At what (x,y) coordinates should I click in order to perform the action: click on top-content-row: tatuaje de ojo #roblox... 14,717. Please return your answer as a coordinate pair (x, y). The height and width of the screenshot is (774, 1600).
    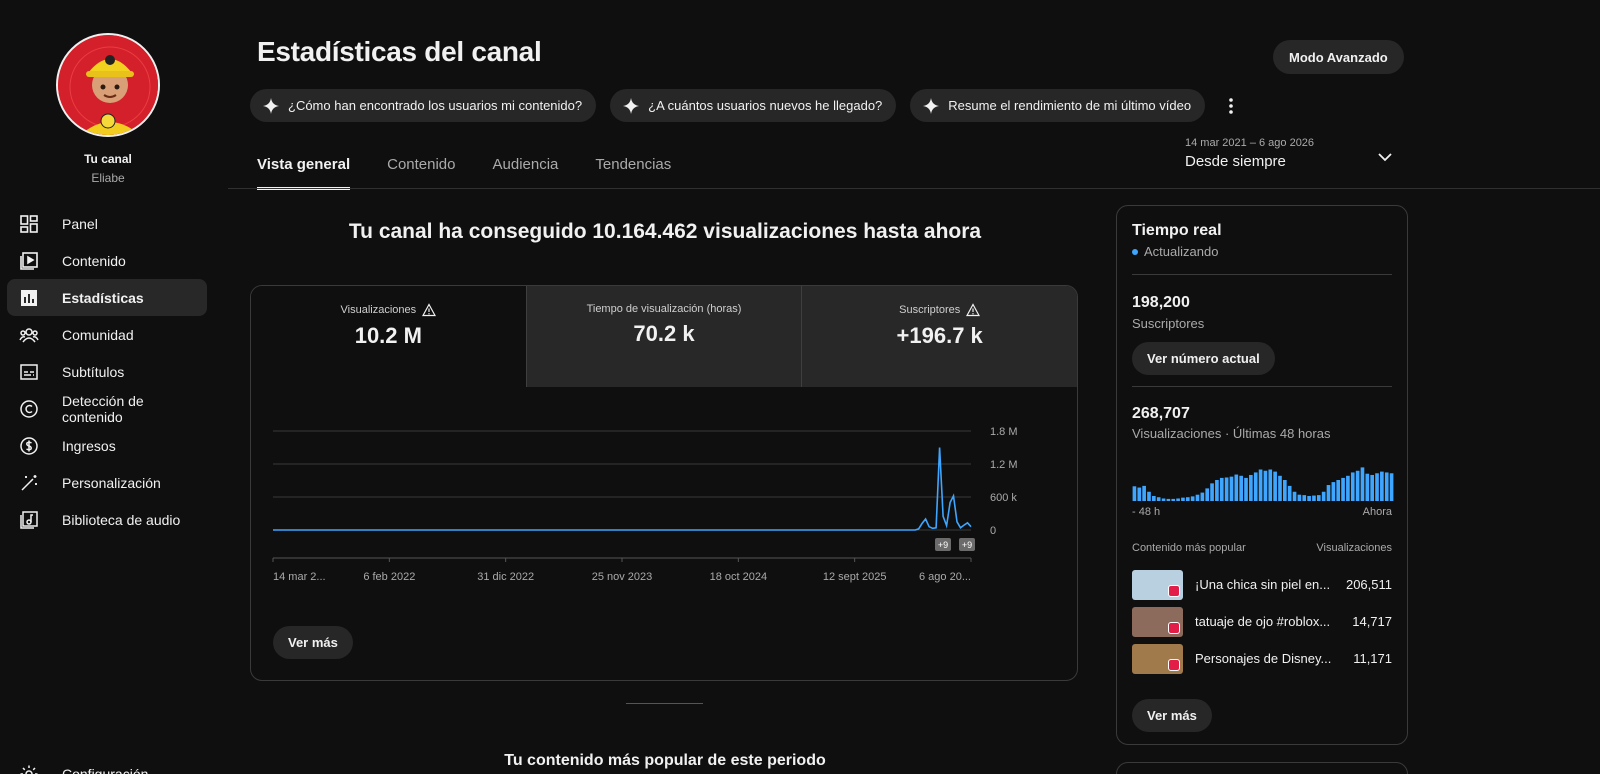
    Looking at the image, I should click on (1262, 621).